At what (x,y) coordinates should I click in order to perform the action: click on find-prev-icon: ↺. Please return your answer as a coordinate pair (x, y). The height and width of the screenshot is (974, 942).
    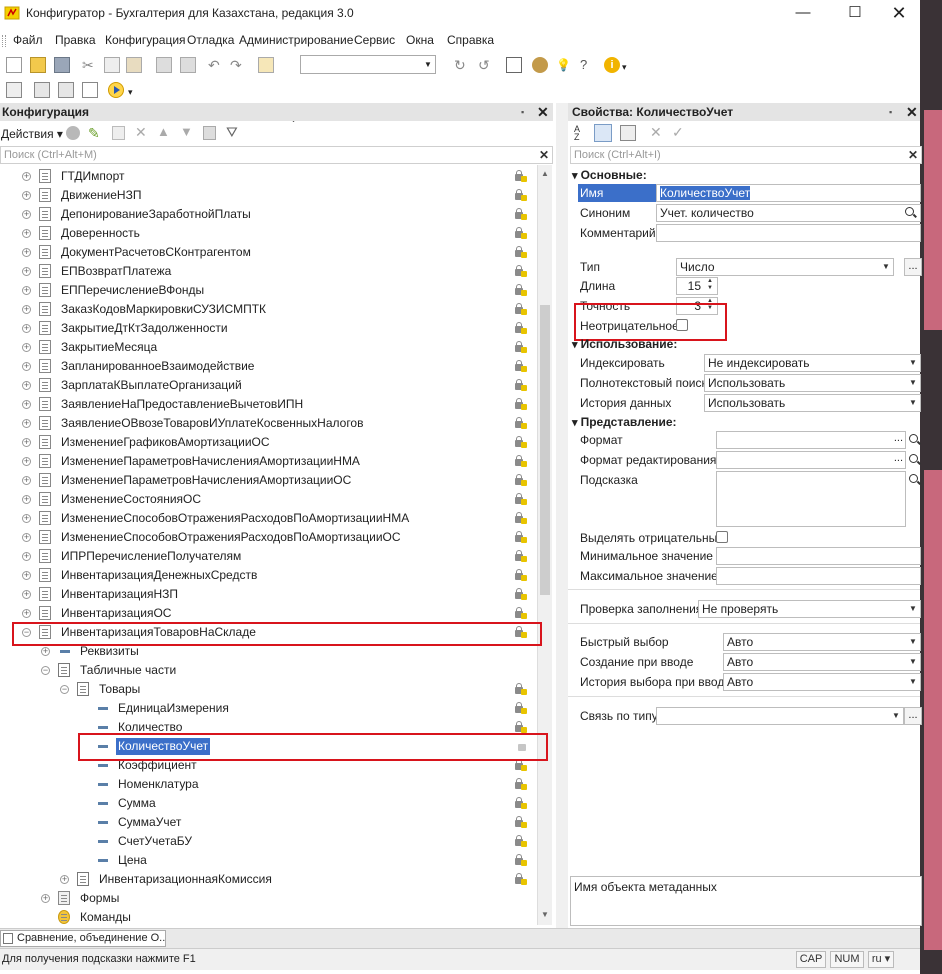
    Looking at the image, I should click on (486, 65).